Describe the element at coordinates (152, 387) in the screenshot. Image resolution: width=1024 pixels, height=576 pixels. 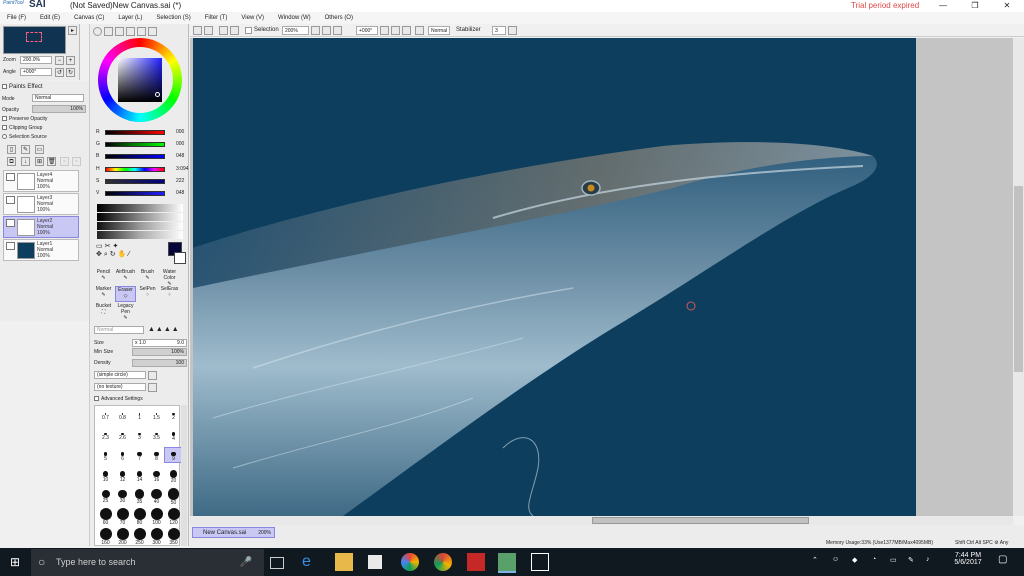
I see `texture-menu-icon` at that location.